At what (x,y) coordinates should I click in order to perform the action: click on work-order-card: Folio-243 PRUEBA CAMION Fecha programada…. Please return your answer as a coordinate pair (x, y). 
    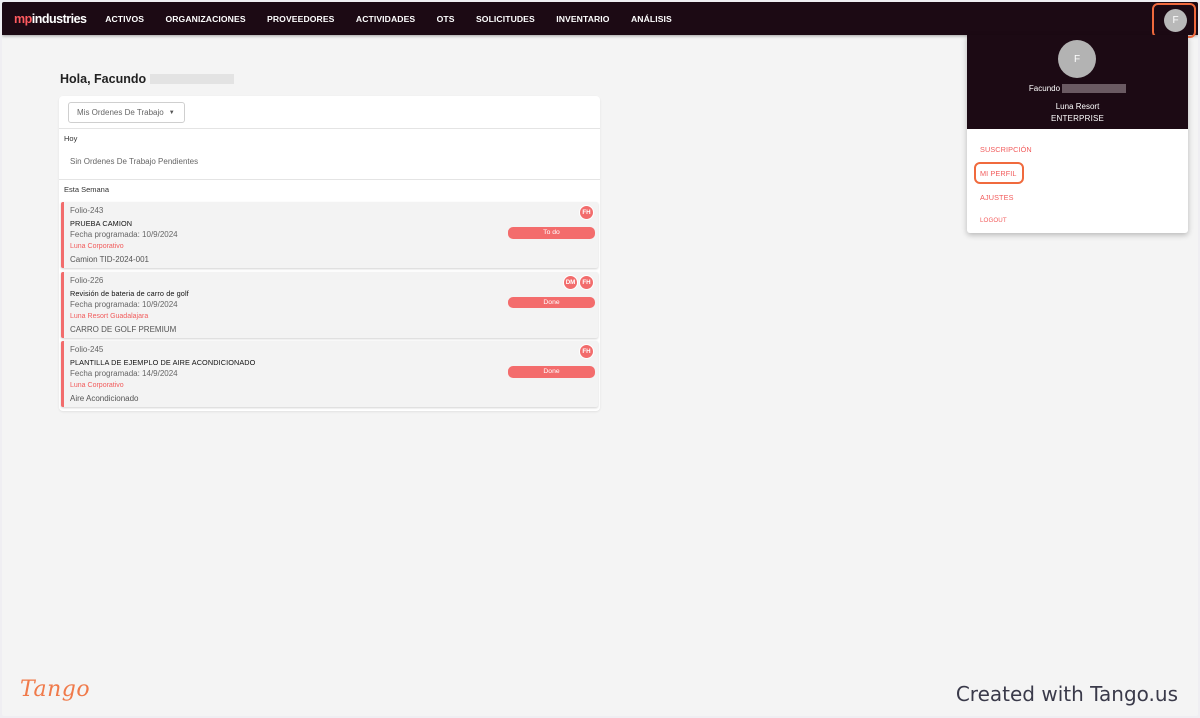
    Looking at the image, I should click on (329, 235).